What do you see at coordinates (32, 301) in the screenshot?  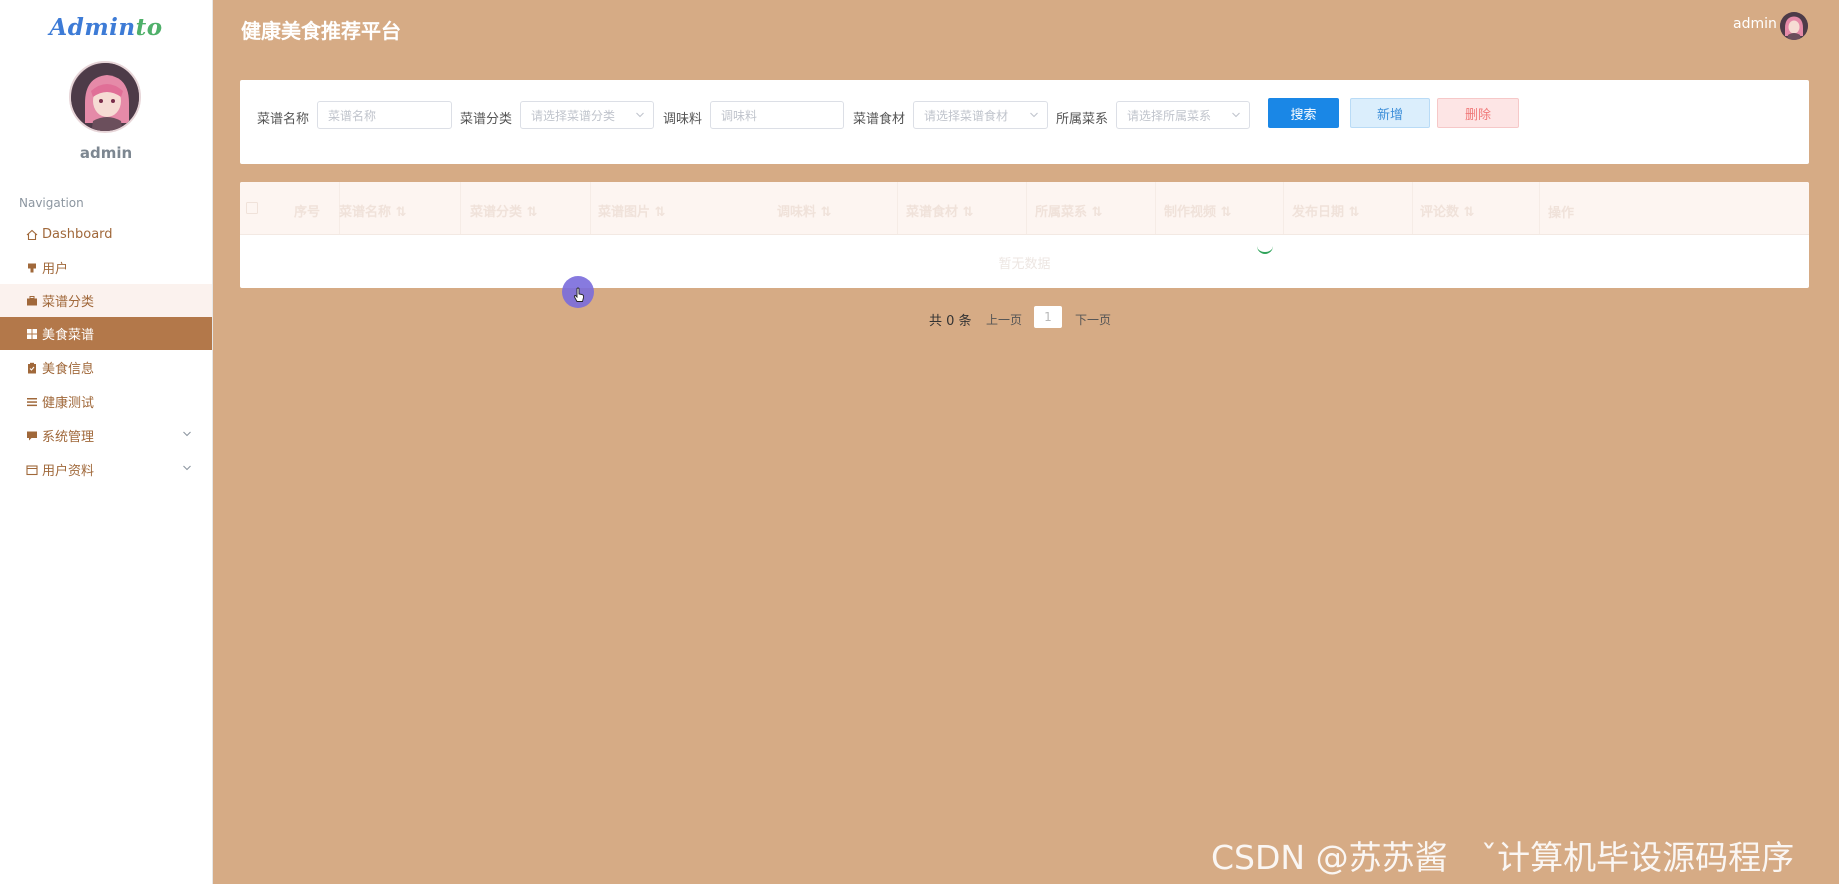 I see `briefcase-icon` at bounding box center [32, 301].